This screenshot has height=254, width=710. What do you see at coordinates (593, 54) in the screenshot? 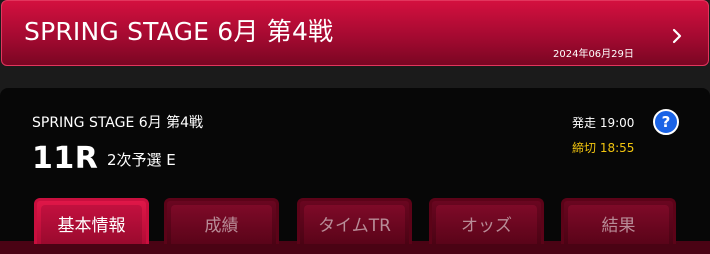
I see `banner-date: 2024年06月29日` at bounding box center [593, 54].